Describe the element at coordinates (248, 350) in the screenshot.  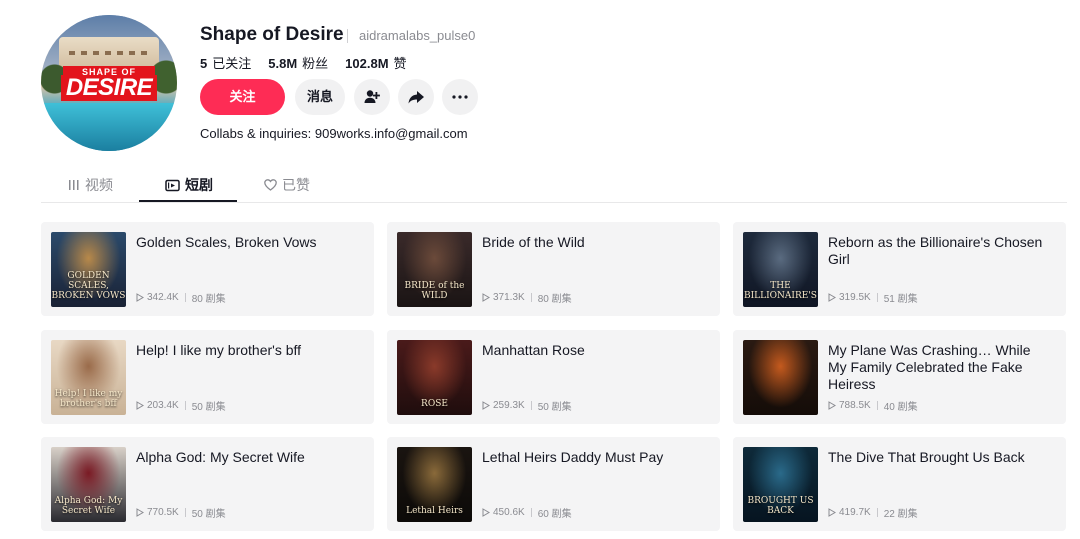
I see `drama-title: Help! I like my brother's bff` at that location.